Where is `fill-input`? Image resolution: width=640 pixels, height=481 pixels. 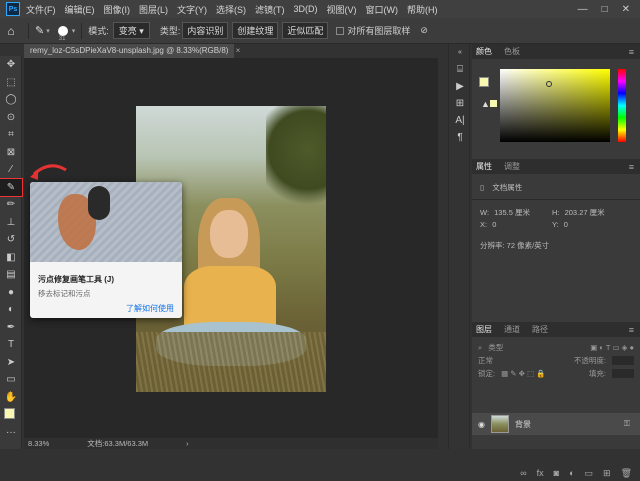 fill-input is located at coordinates (623, 373).